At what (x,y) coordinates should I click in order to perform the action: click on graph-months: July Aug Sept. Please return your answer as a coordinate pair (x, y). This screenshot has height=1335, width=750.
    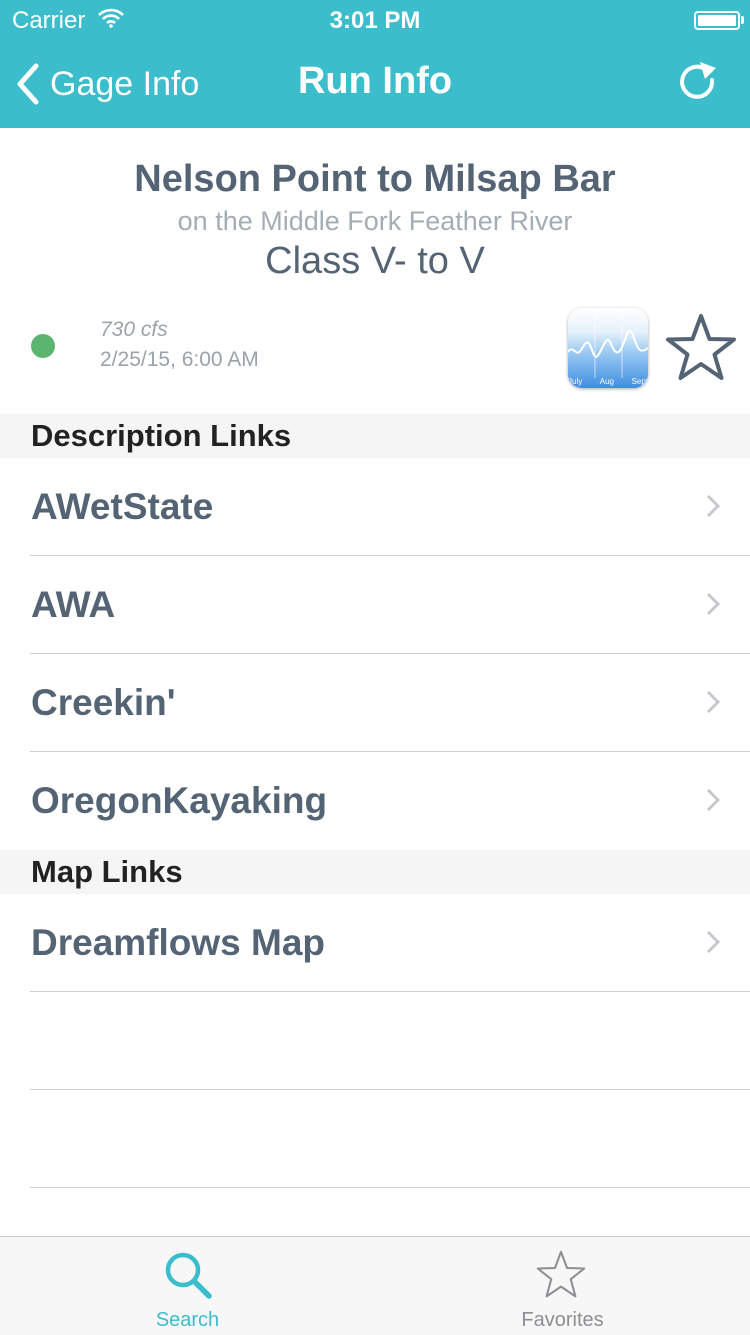
    Looking at the image, I should click on (608, 381).